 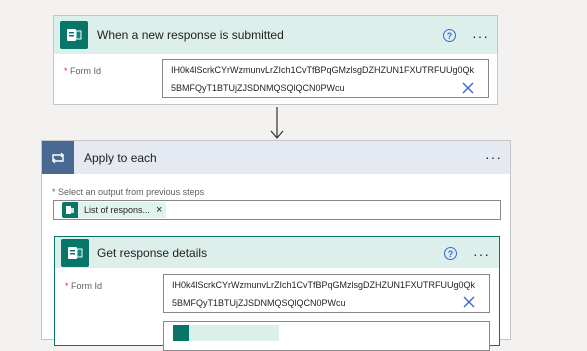 What do you see at coordinates (277, 252) in the screenshot?
I see `get-details-header: Get response details` at bounding box center [277, 252].